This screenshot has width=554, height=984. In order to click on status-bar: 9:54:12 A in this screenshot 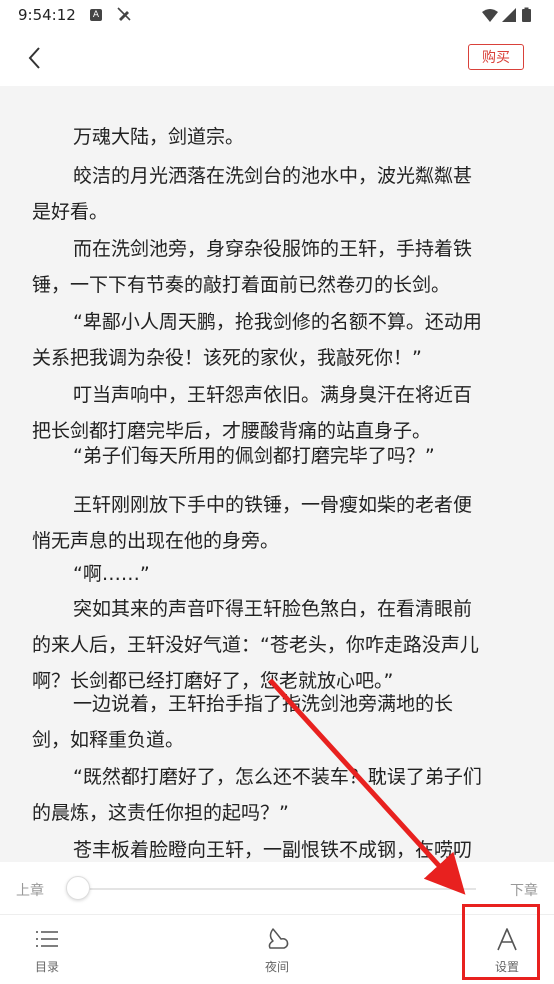, I will do `click(277, 15)`.